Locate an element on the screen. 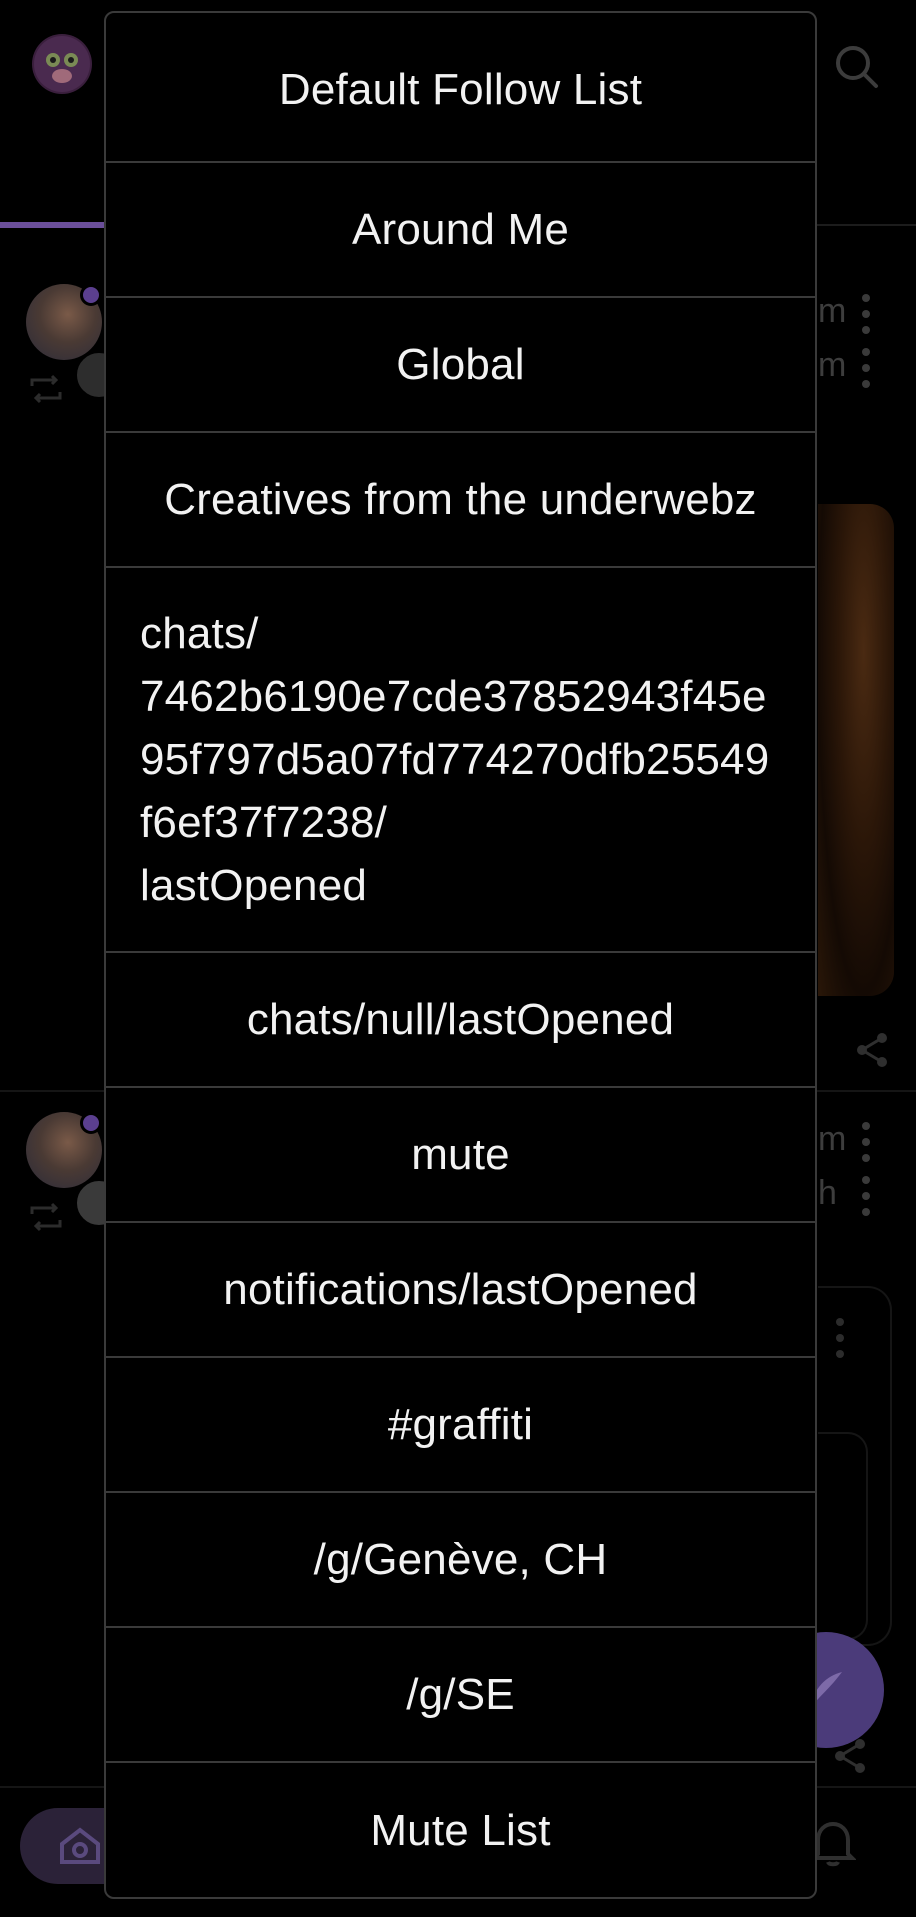  menu-item-chats-null: chats/null/lastOpened is located at coordinates (460, 1020).